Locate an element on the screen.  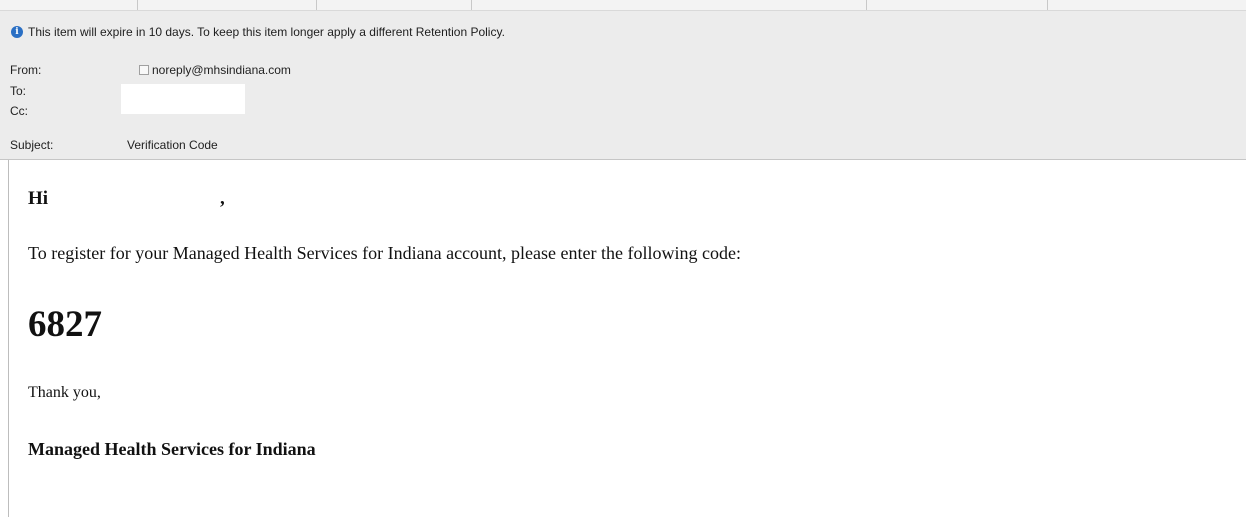
greeting: Hi is located at coordinates (38, 198).